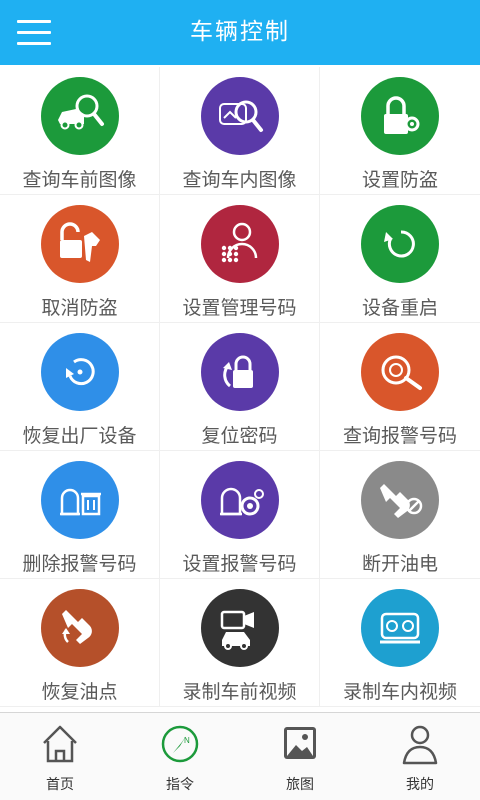 The image size is (480, 800). Describe the element at coordinates (399, 564) in the screenshot. I see `grid-item-label: 断开油电` at that location.